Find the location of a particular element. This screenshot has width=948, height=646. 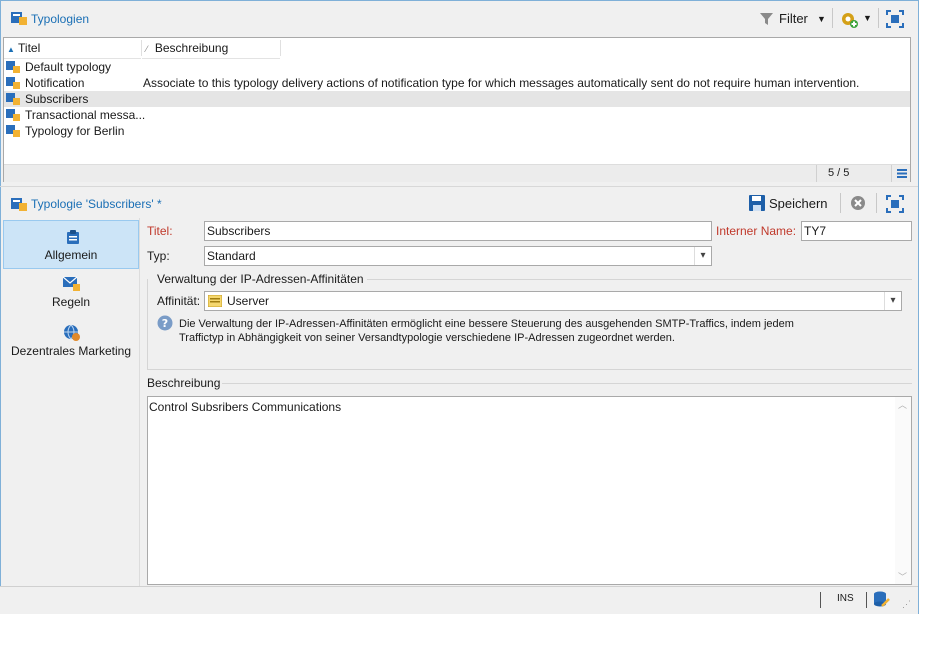

save-button: Speichern is located at coordinates (791, 204).